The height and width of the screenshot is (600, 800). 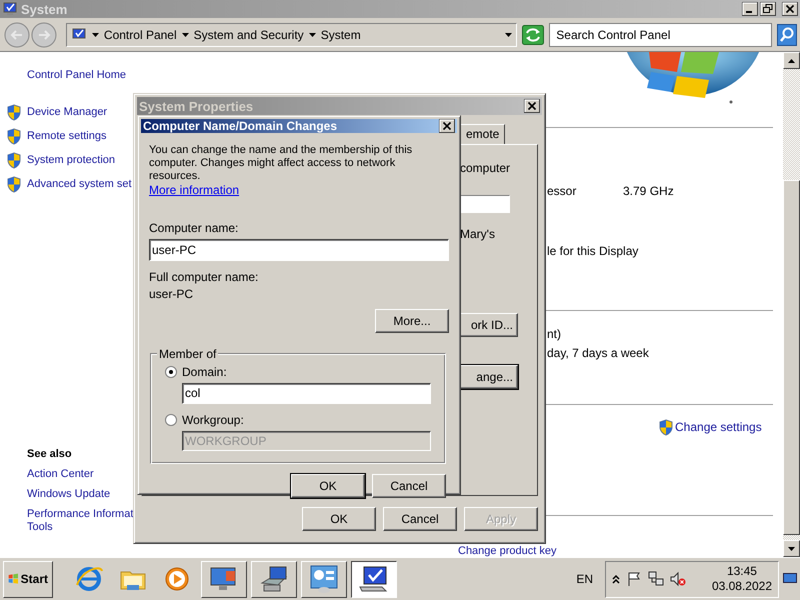 I want to click on clock: 13:45 03.08.2022, so click(x=742, y=579).